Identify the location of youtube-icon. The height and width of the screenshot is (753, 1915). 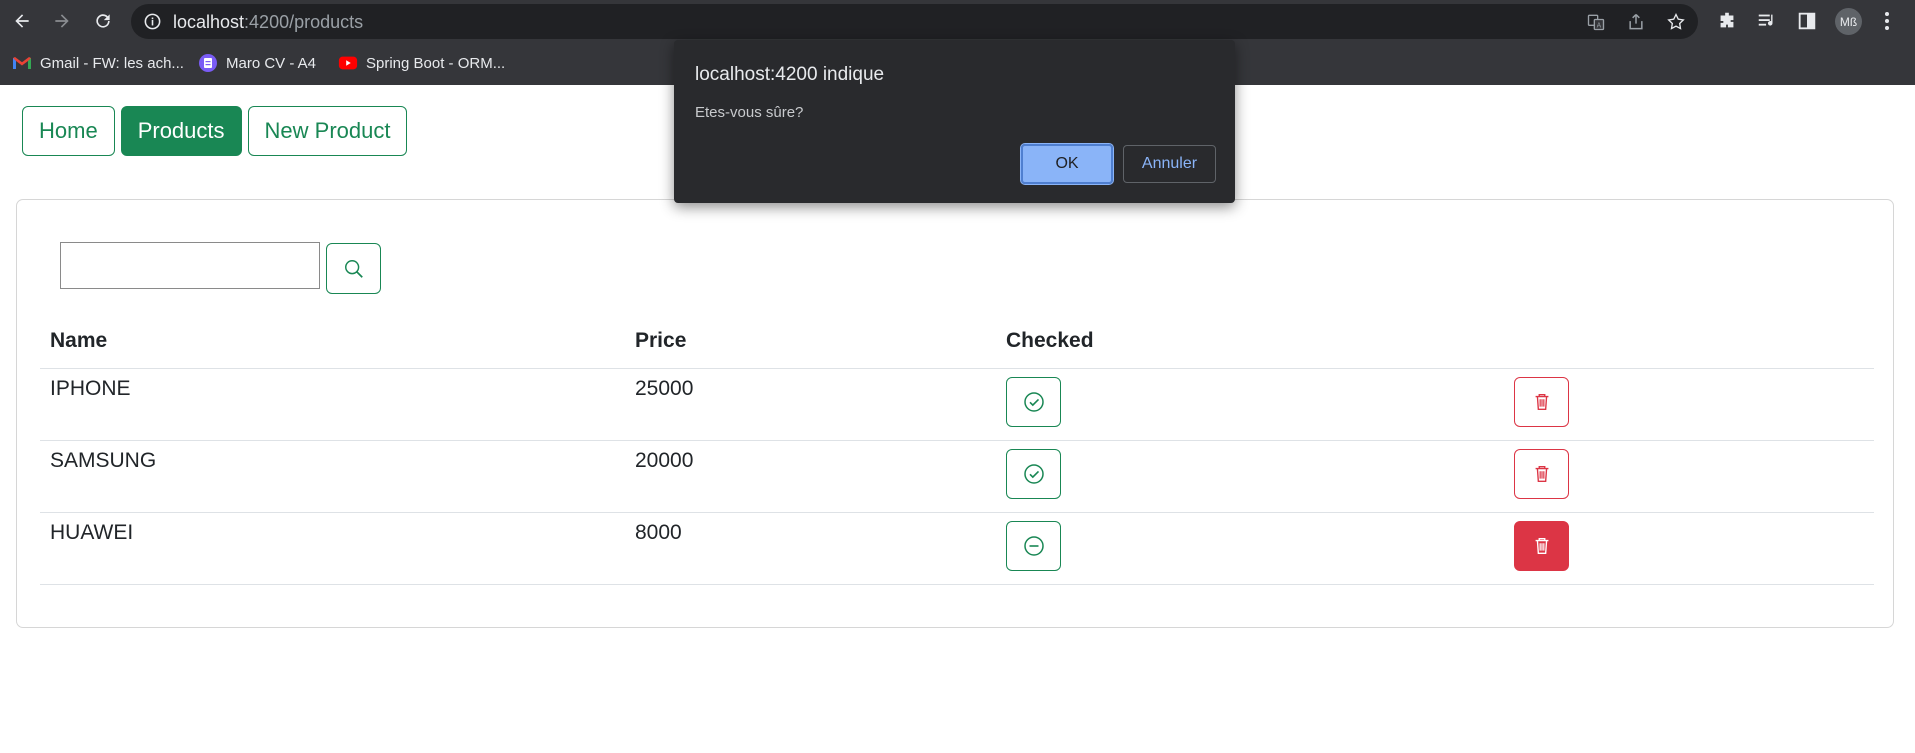
(348, 63).